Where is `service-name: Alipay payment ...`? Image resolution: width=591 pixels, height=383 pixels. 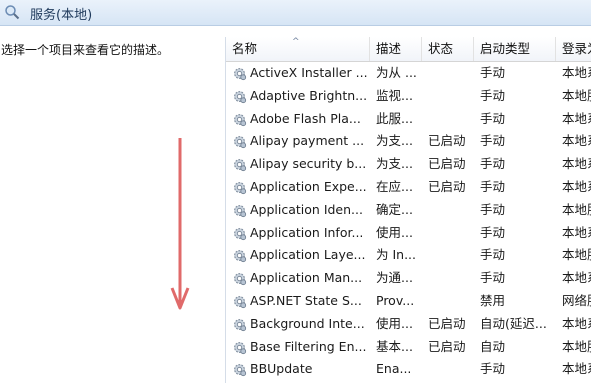 service-name: Alipay payment ... is located at coordinates (307, 141).